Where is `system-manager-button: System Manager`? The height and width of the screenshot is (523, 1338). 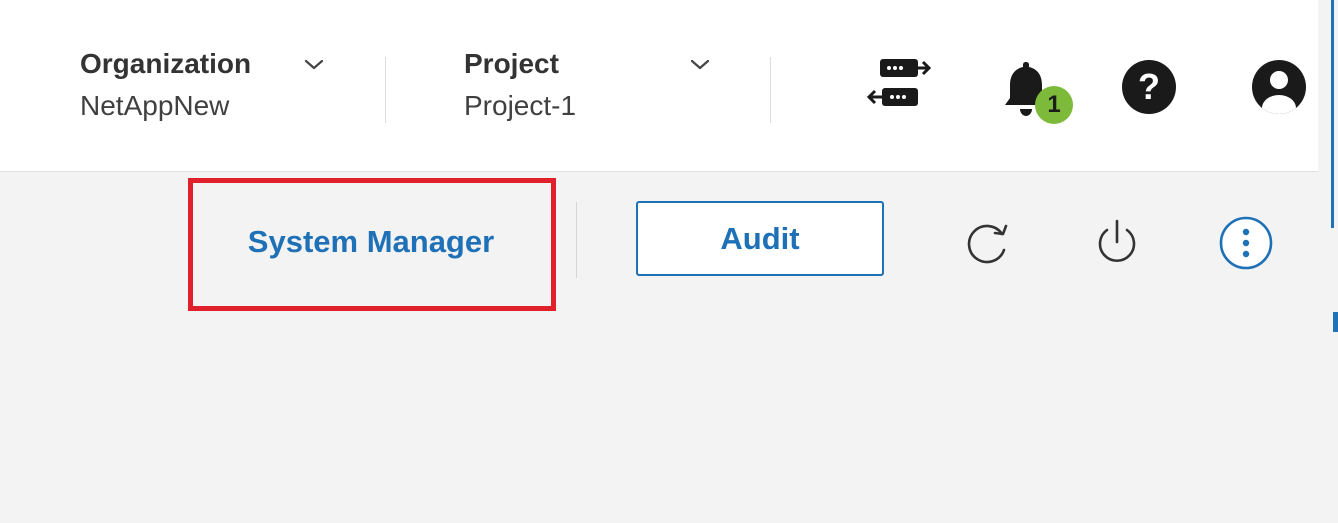
system-manager-button: System Manager is located at coordinates (371, 242).